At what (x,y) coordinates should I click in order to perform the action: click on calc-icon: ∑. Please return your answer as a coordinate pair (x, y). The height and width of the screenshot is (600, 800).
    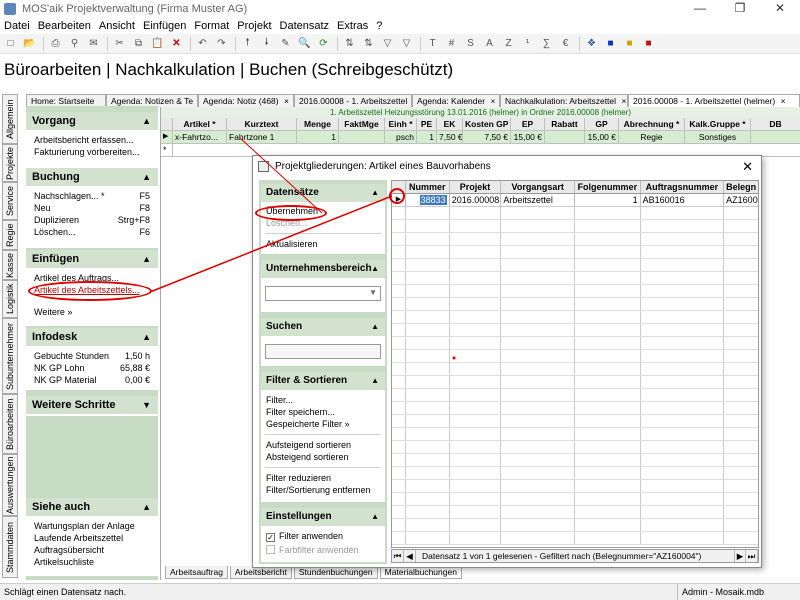
    Looking at the image, I should click on (546, 44).